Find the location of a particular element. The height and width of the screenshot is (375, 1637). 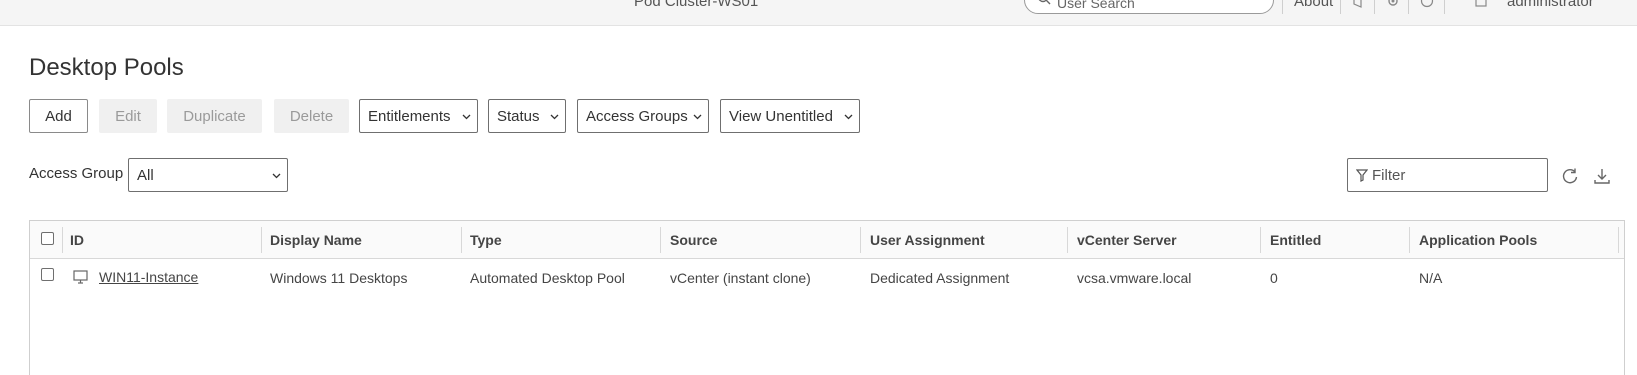

download-icon is located at coordinates (1602, 176).